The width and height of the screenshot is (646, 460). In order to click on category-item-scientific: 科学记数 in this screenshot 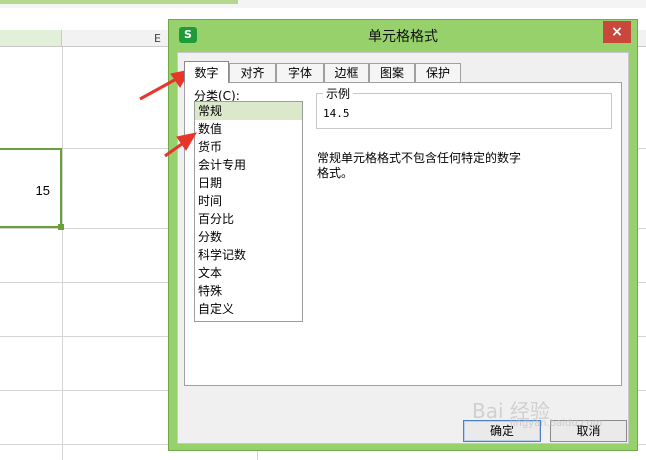, I will do `click(248, 255)`.